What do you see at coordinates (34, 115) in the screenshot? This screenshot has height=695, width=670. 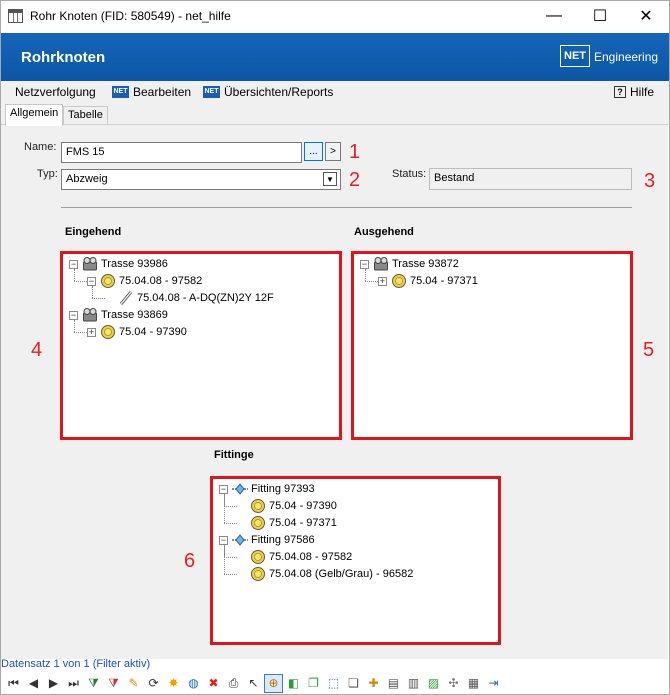 I see `tab-allgemein: Allgemein` at bounding box center [34, 115].